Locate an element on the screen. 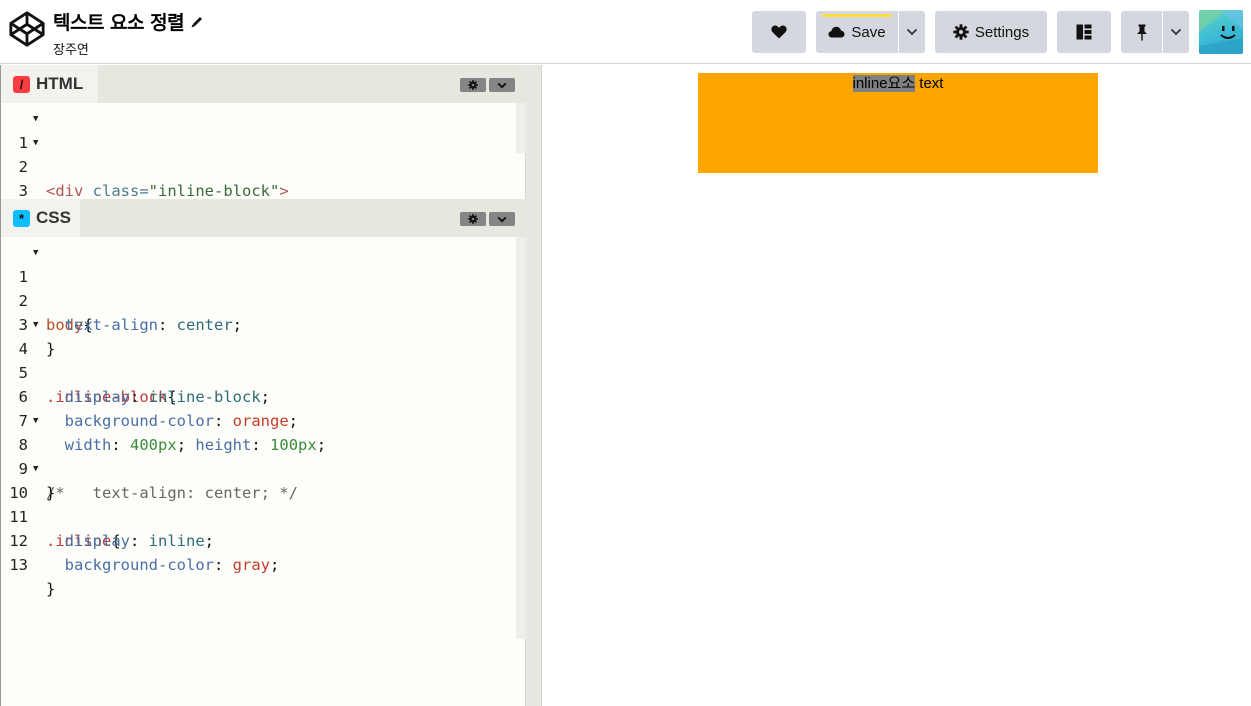  pin-options-button is located at coordinates (1176, 32).